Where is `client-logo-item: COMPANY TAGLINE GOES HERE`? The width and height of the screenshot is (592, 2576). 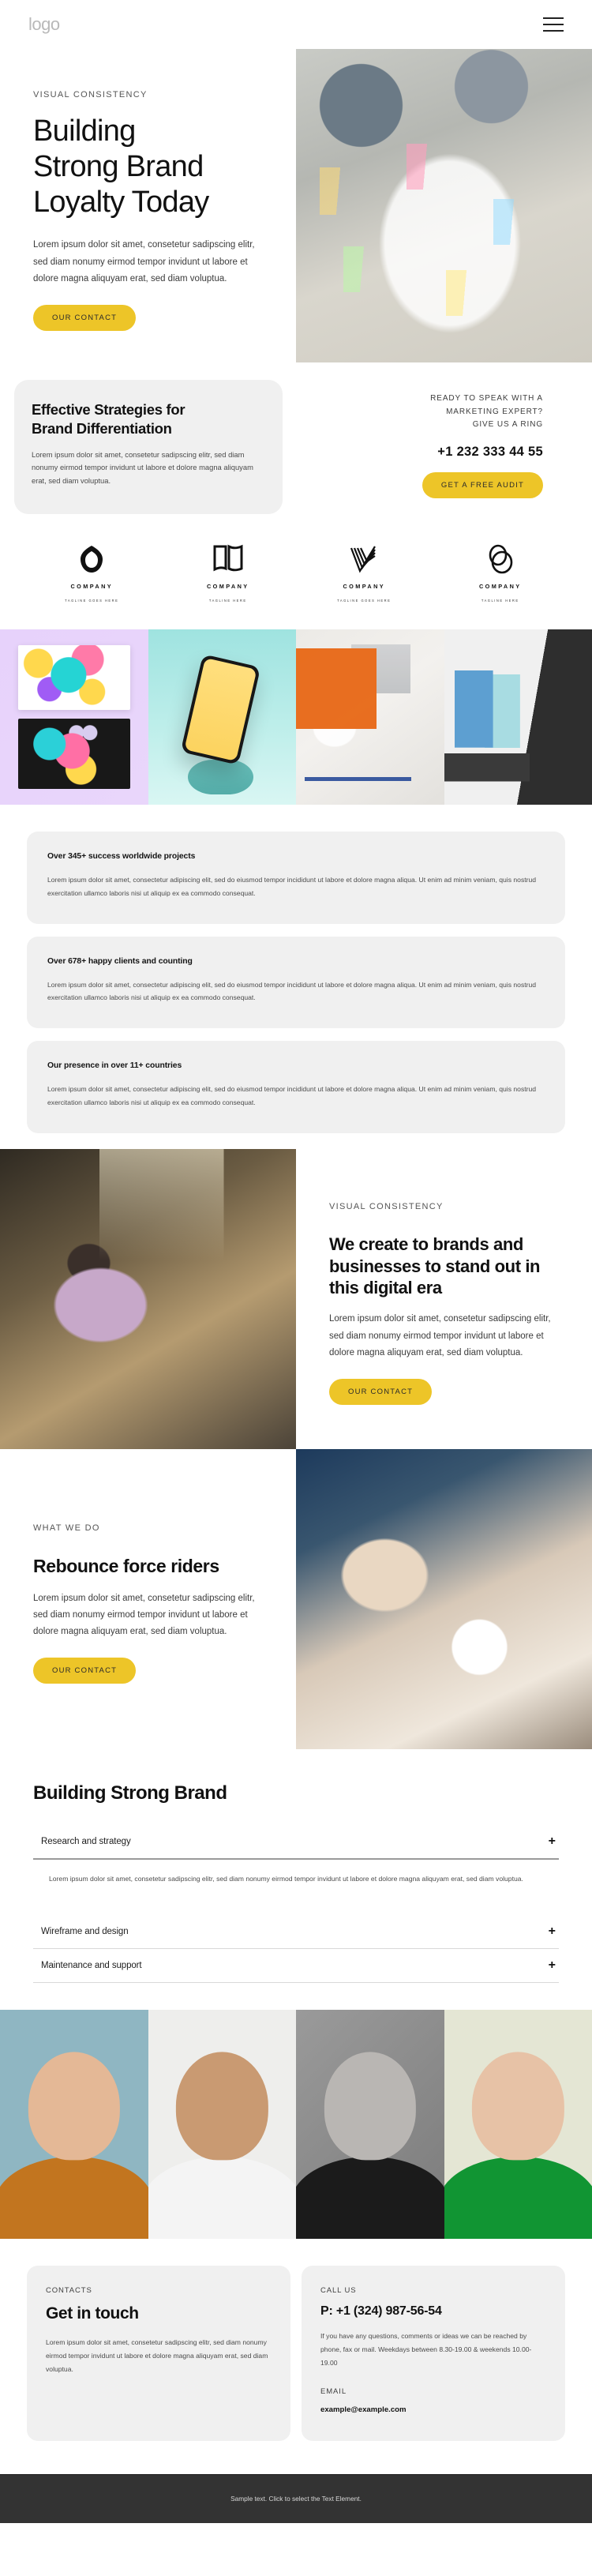 client-logo-item: COMPANY TAGLINE GOES HERE is located at coordinates (91, 573).